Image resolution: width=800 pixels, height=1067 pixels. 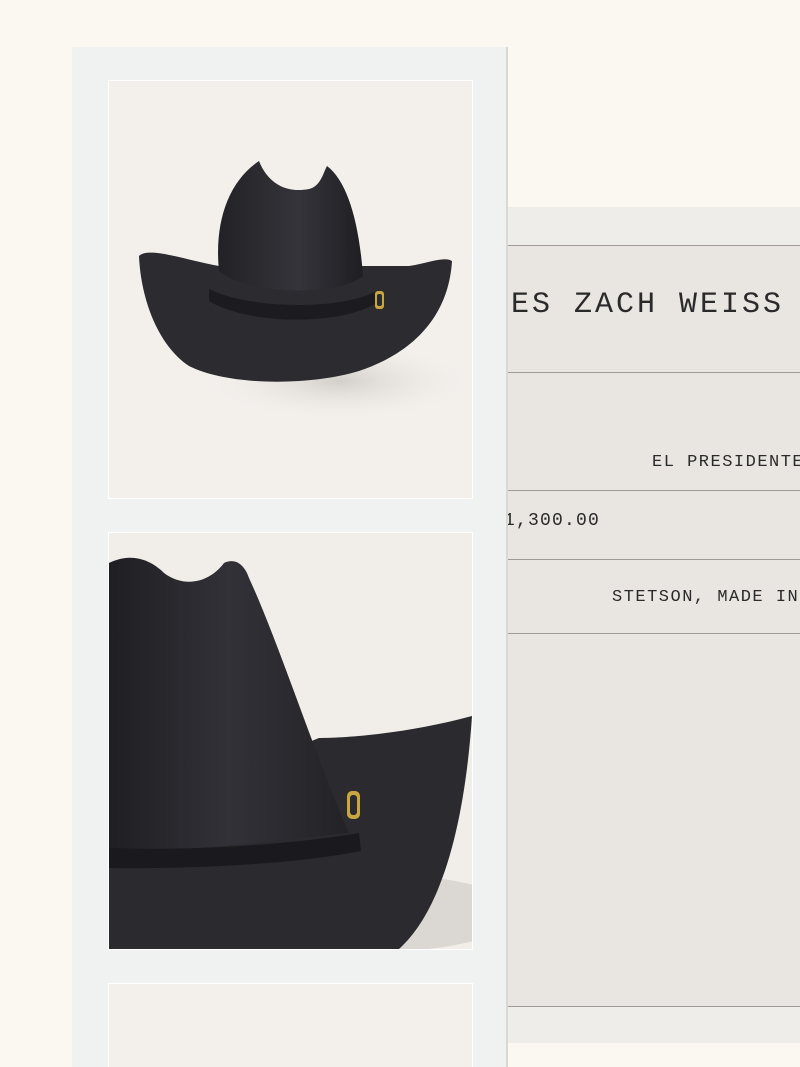 What do you see at coordinates (726, 462) in the screenshot?
I see `product-name: EL PRESIDENTE` at bounding box center [726, 462].